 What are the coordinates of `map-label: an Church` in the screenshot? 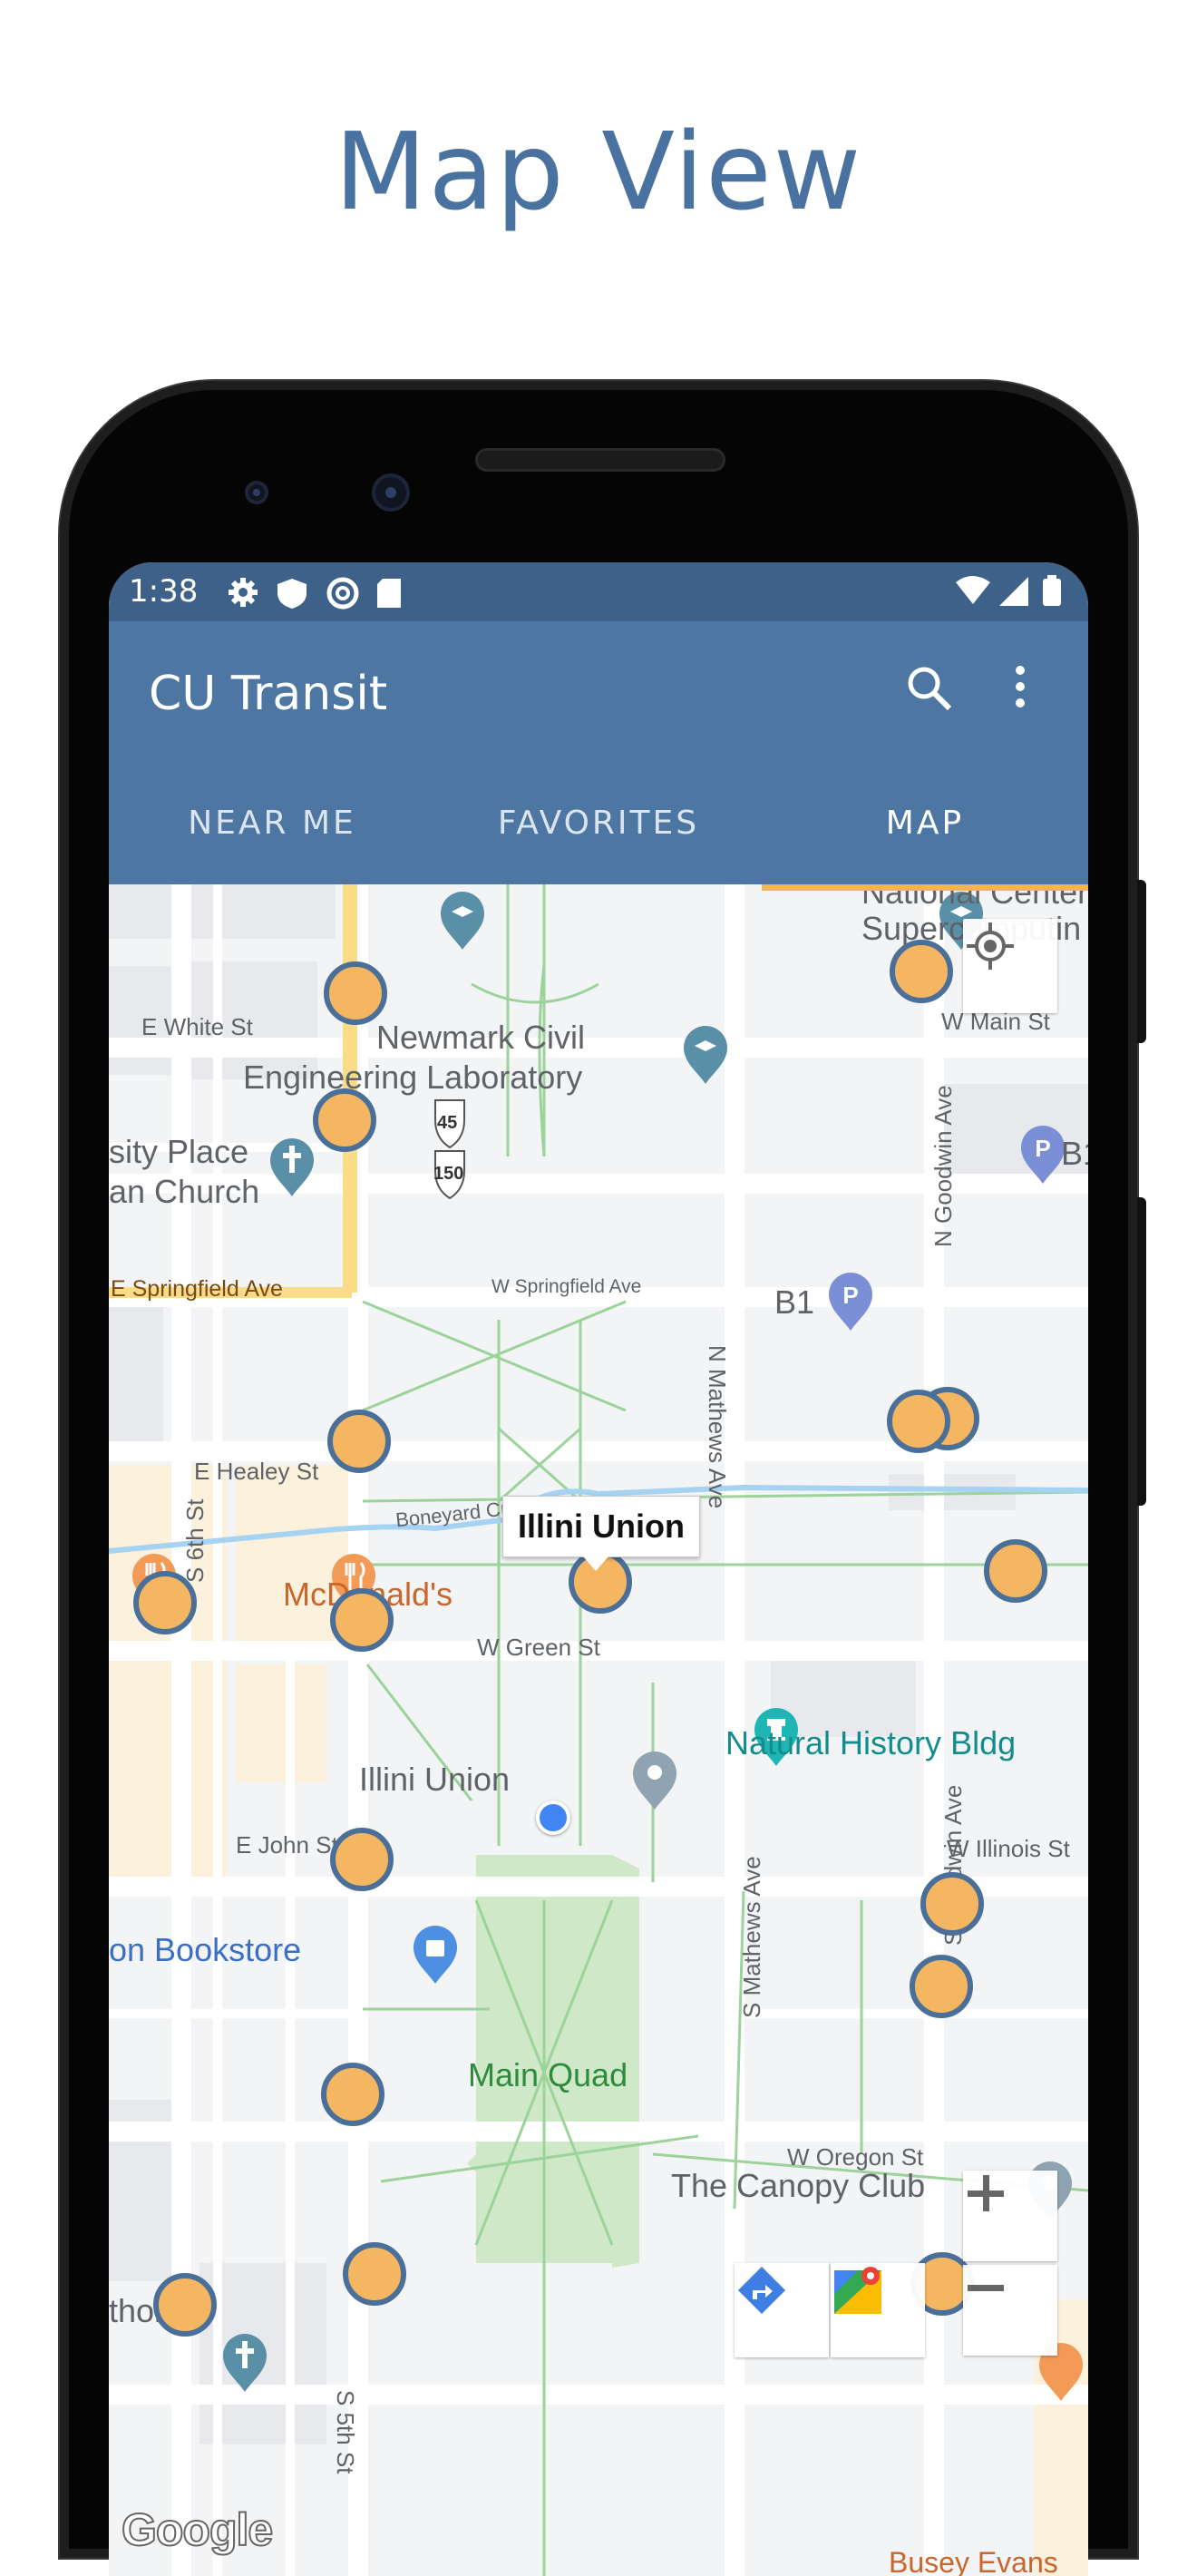 It's located at (184, 1191).